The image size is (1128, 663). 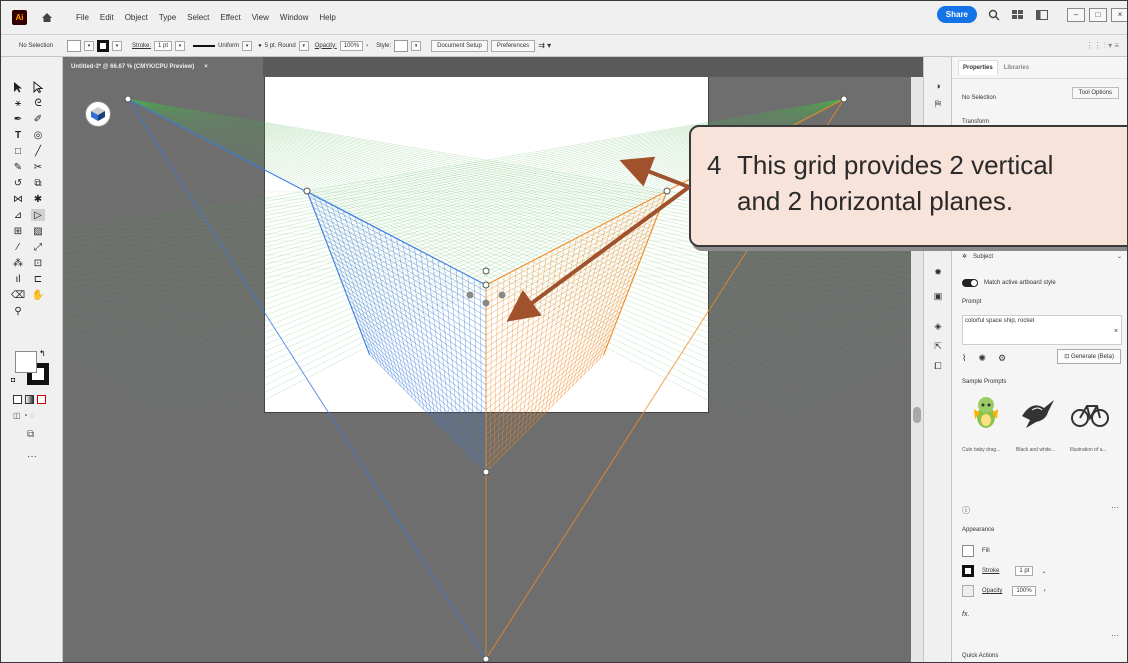 I want to click on shape-builder-tool-icon: ⋈, so click(x=18, y=199).